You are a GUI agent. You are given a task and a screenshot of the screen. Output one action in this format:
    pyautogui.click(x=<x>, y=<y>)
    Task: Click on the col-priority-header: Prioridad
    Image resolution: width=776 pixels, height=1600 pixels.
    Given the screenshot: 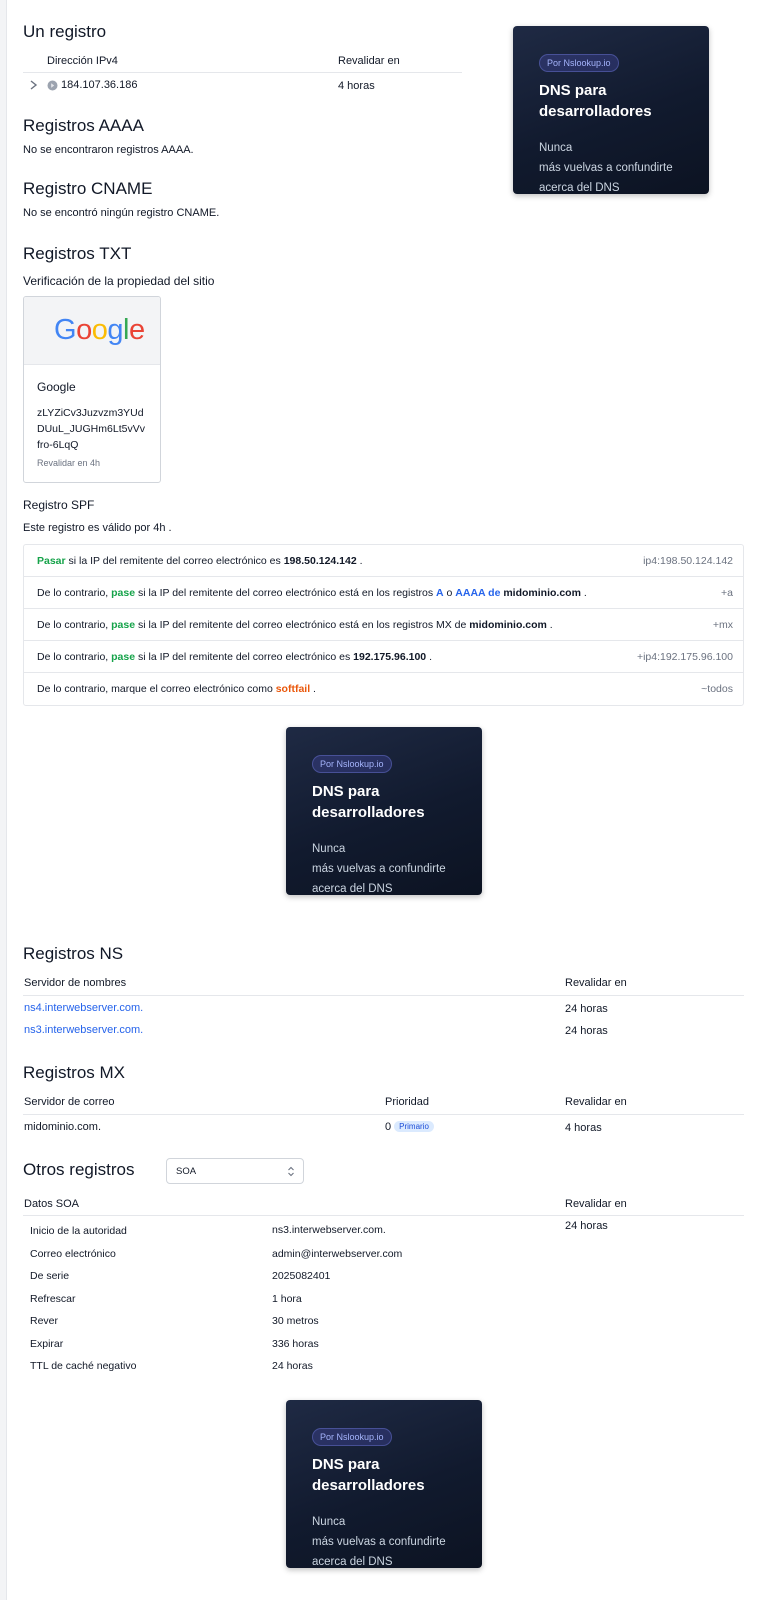 What is the action you would take?
    pyautogui.click(x=407, y=1102)
    